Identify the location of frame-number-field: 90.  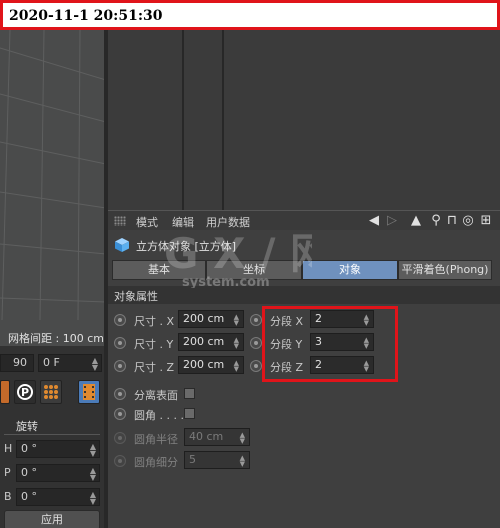
(17, 363).